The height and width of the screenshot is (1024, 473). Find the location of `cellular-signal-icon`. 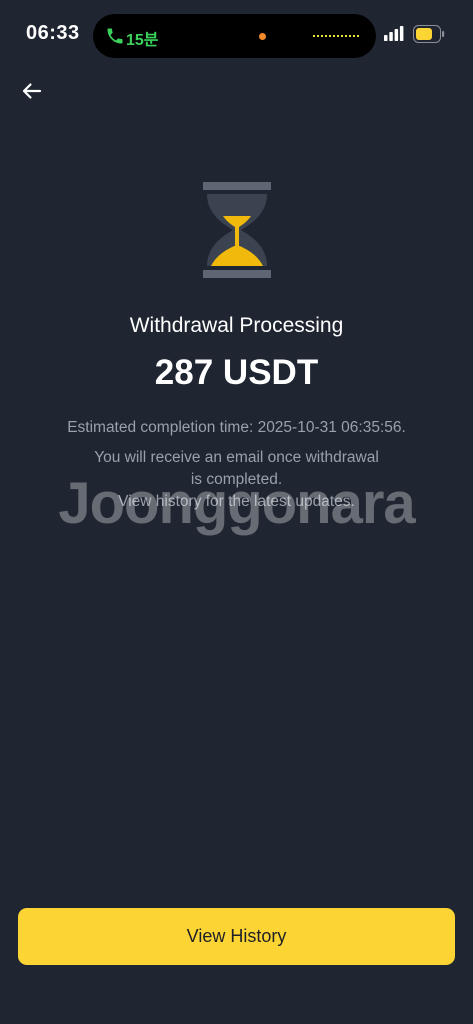

cellular-signal-icon is located at coordinates (394, 33).